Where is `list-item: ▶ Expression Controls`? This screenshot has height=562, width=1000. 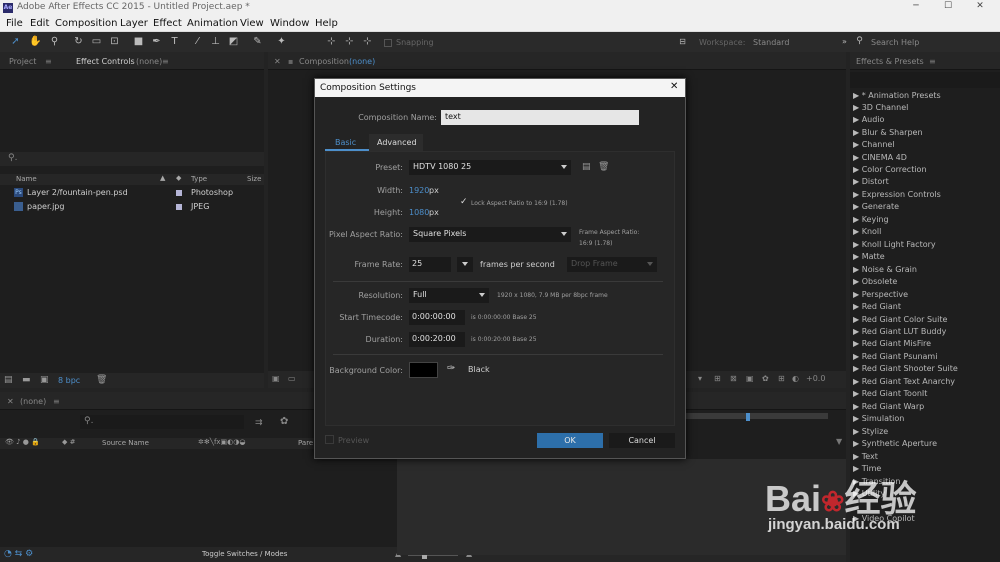 list-item: ▶ Expression Controls is located at coordinates (897, 194).